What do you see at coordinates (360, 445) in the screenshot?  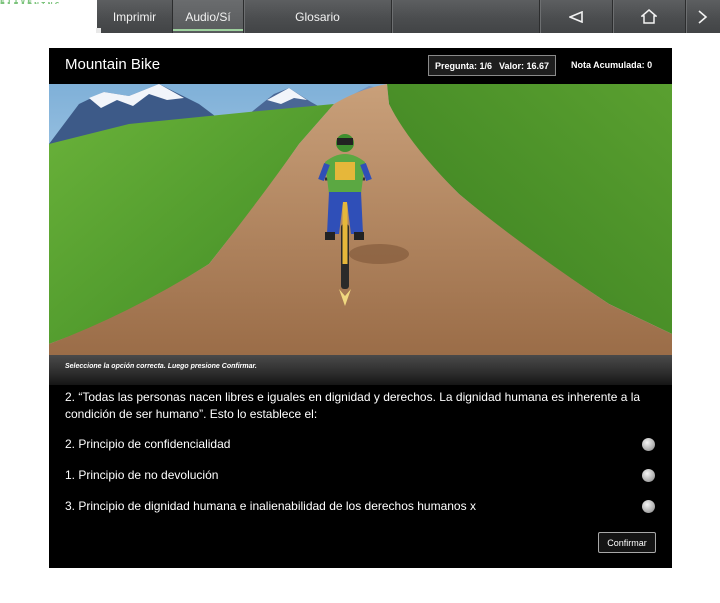 I see `answer-option-1: 2. Principio de confidencialidad` at bounding box center [360, 445].